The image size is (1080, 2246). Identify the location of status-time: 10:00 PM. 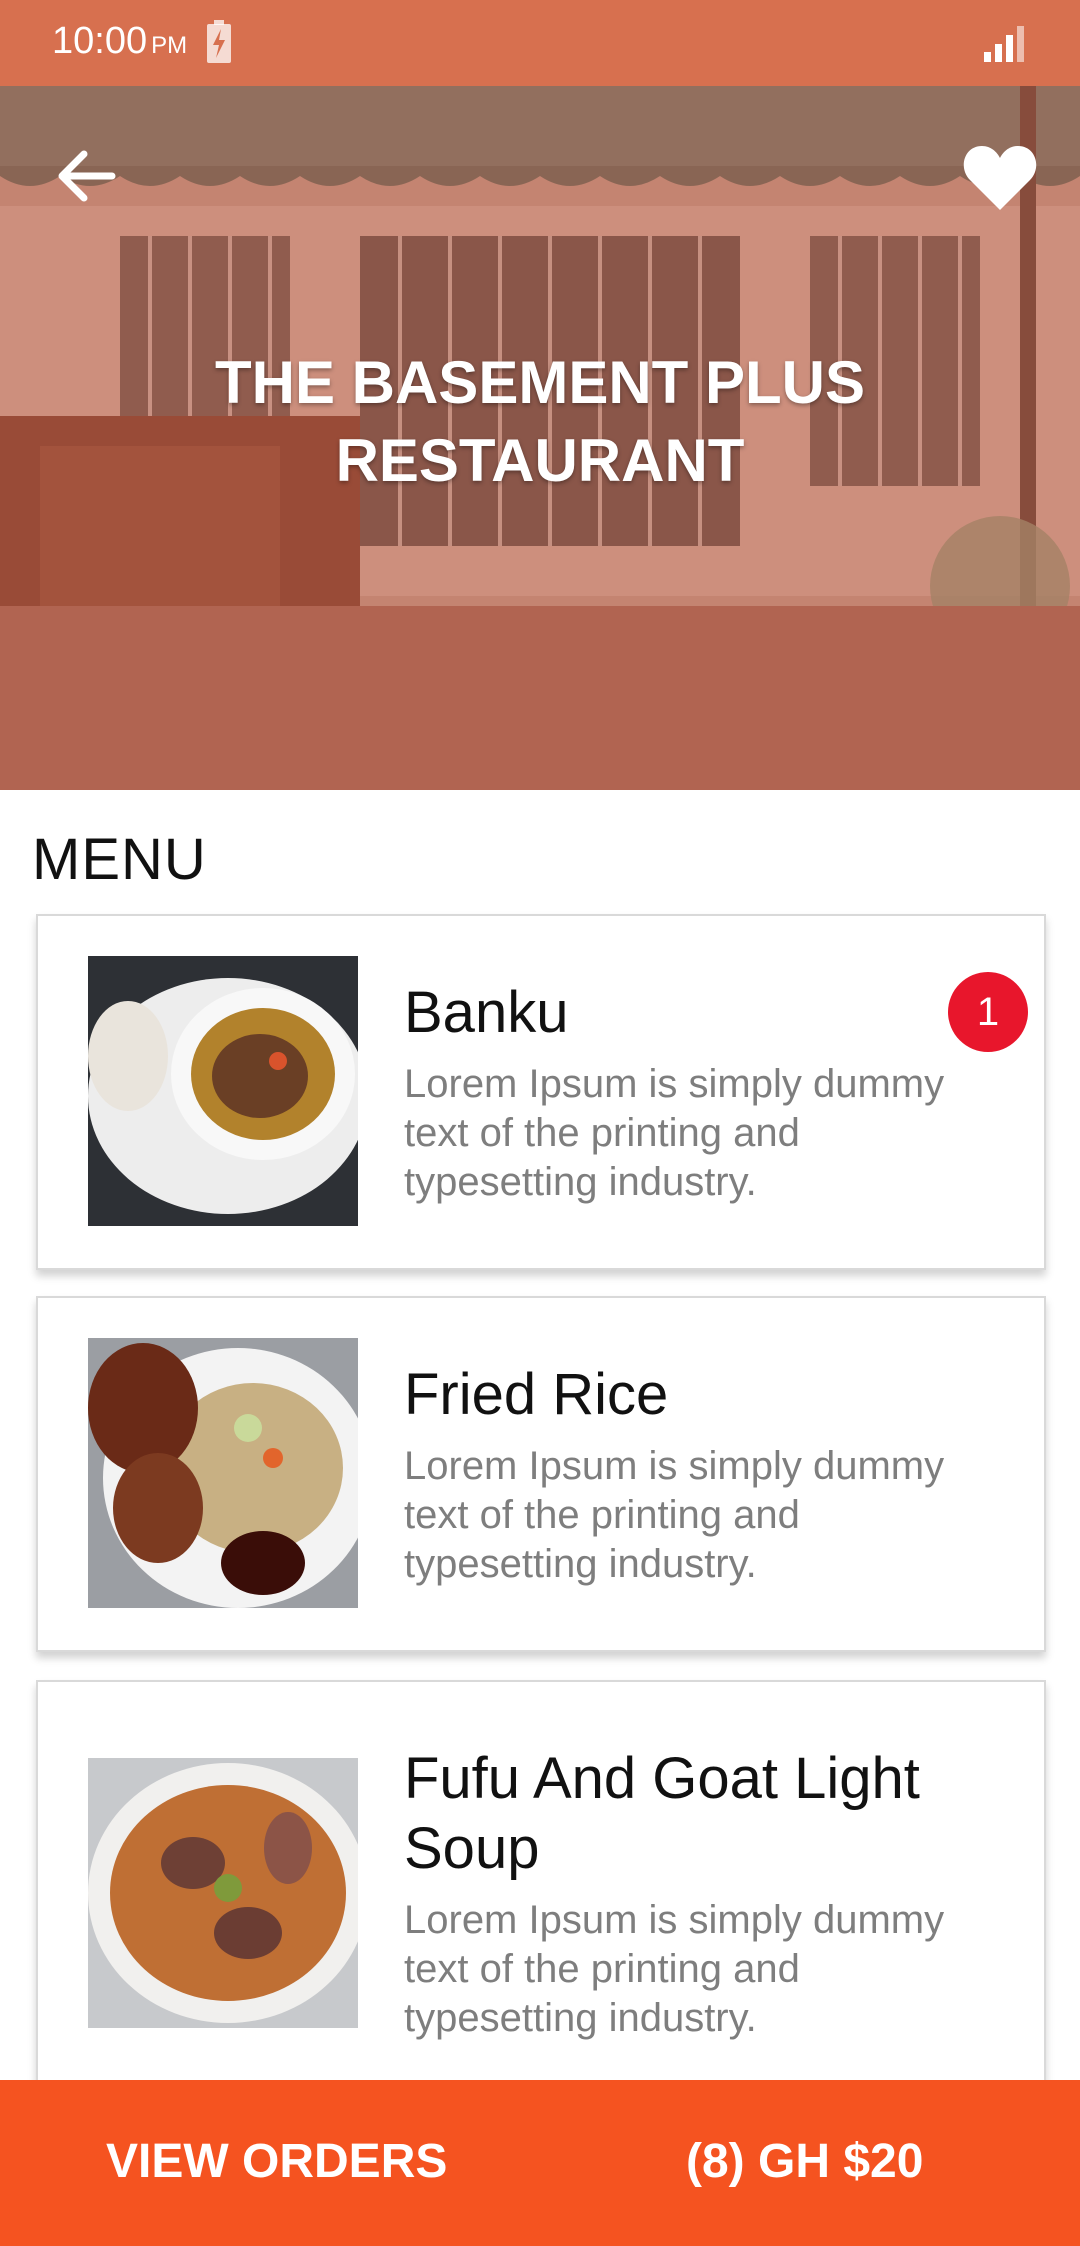
(119, 41).